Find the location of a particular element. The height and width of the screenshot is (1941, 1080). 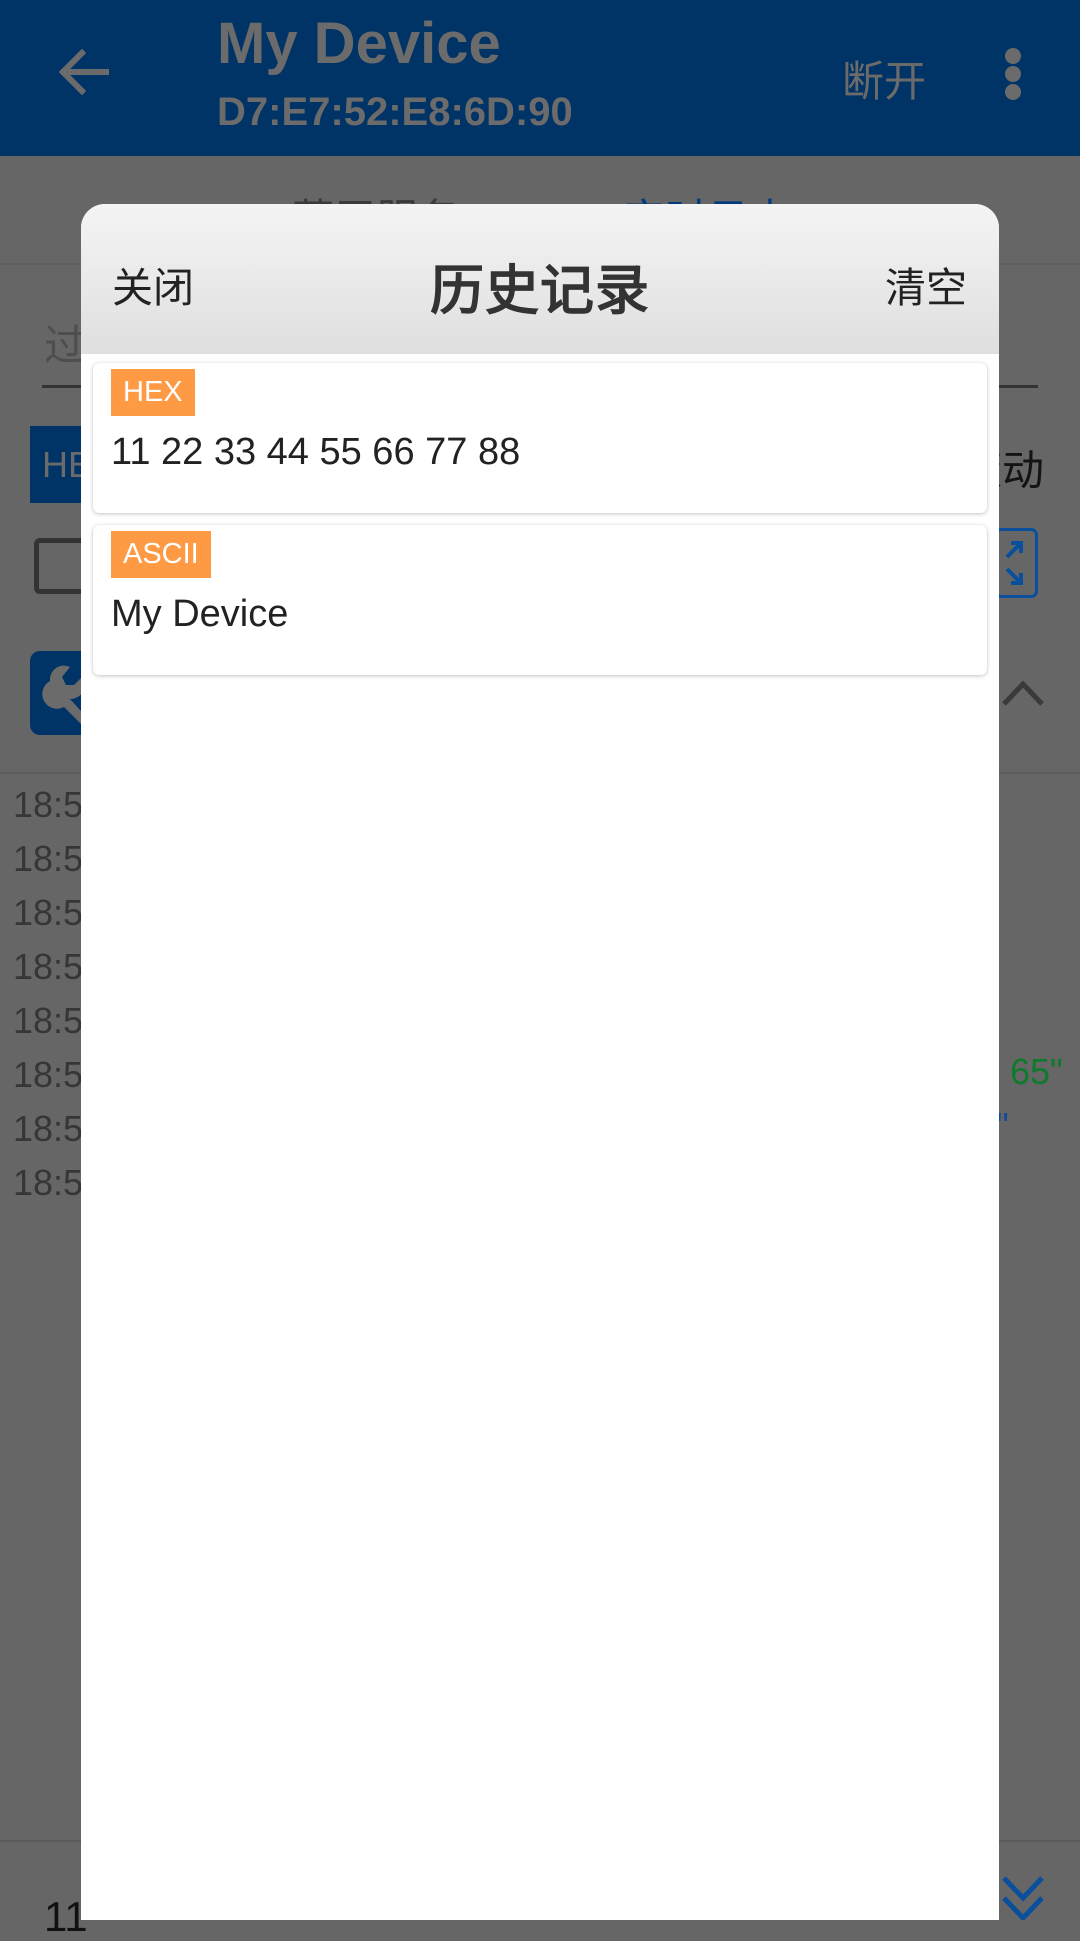

expand-button is located at coordinates (1016, 563).